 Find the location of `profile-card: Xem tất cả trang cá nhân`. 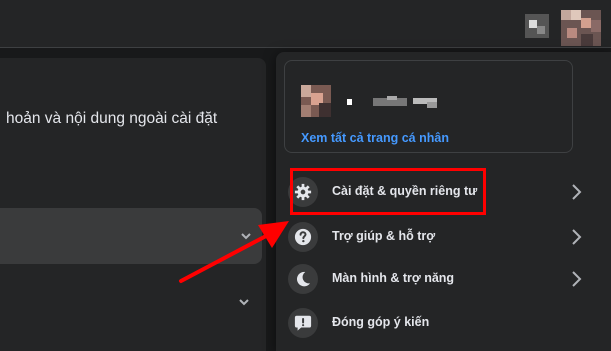

profile-card: Xem tất cả trang cá nhân is located at coordinates (428, 106).